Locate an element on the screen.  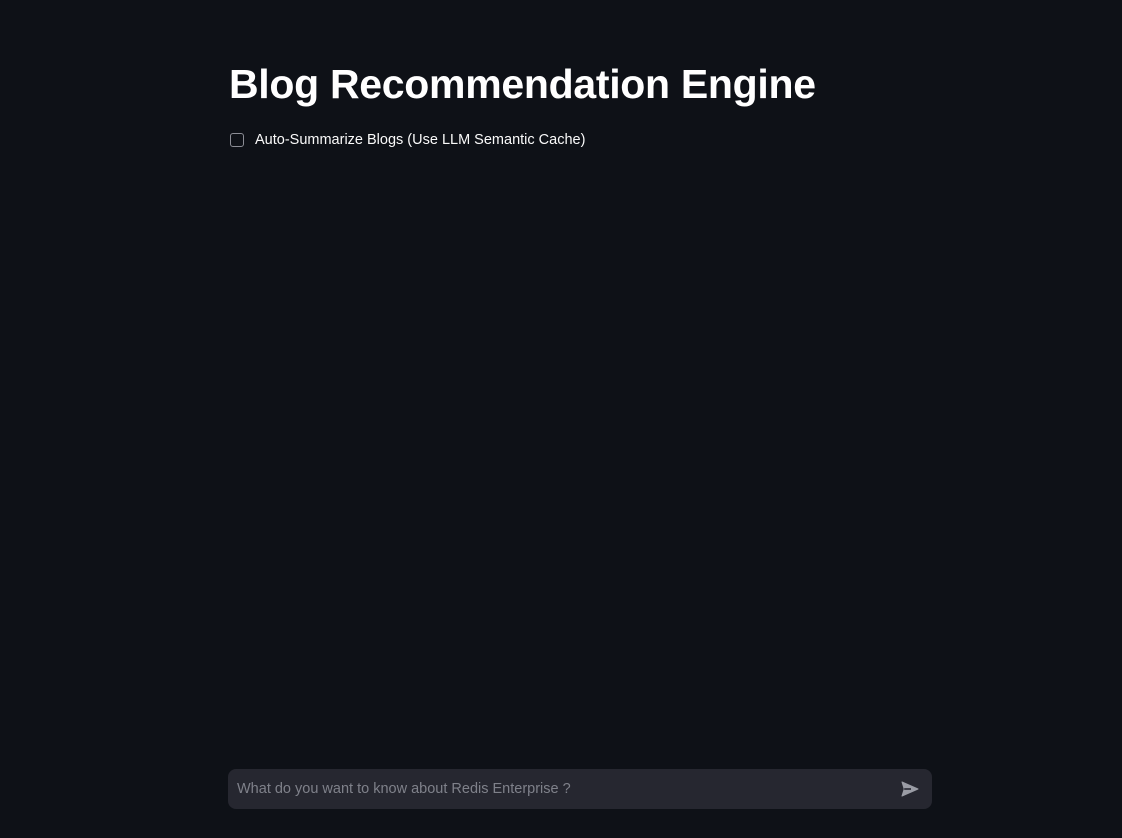
auto-summarize-checkbox is located at coordinates (237, 140).